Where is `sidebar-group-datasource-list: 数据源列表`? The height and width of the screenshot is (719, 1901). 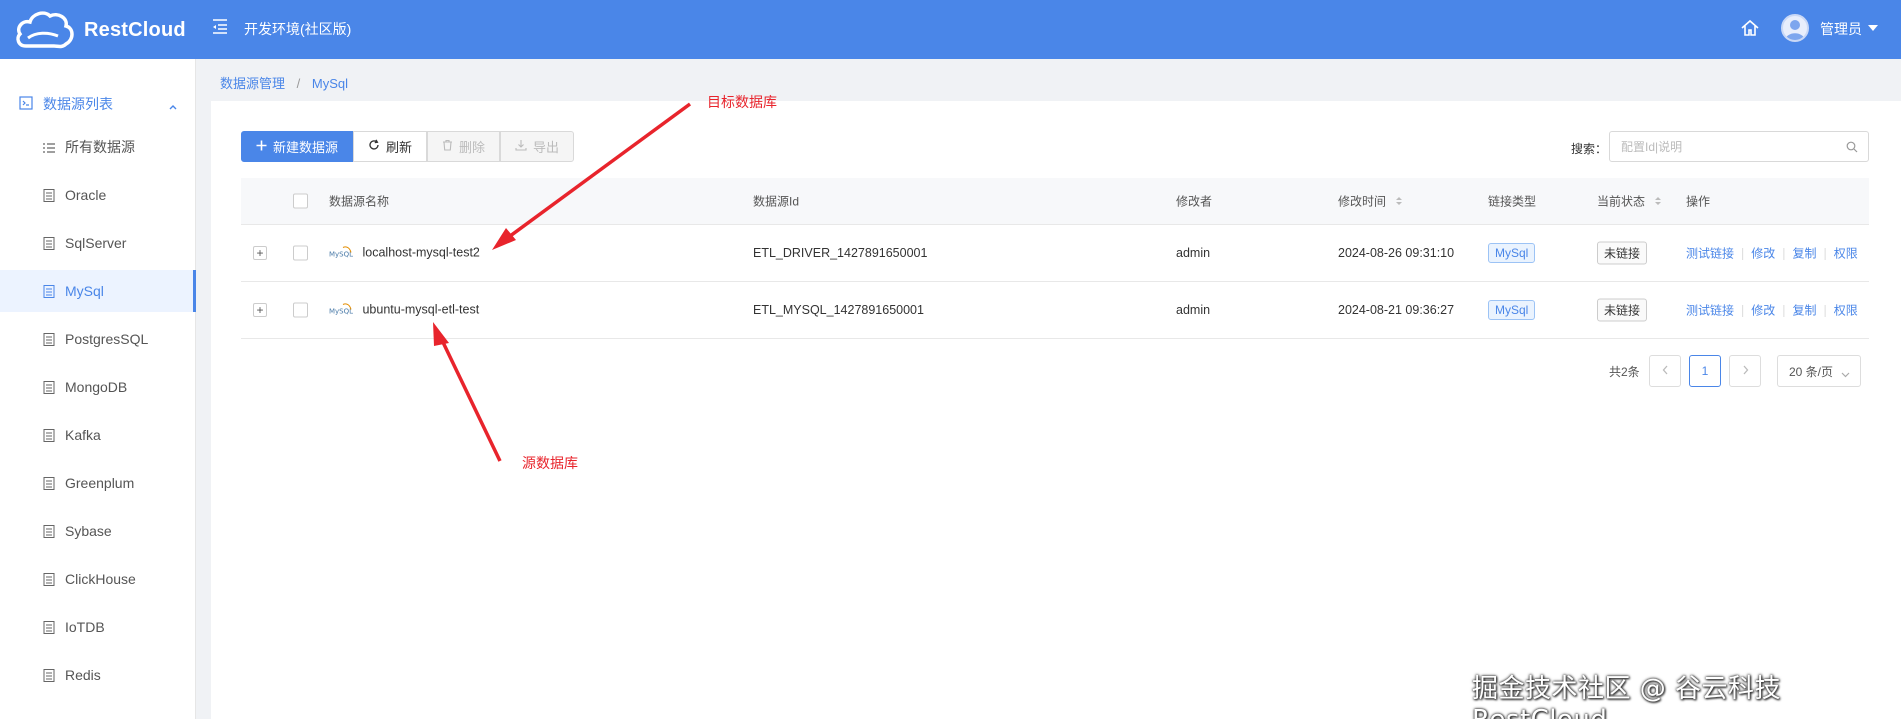
sidebar-group-datasource-list: 数据源列表 is located at coordinates (98, 104).